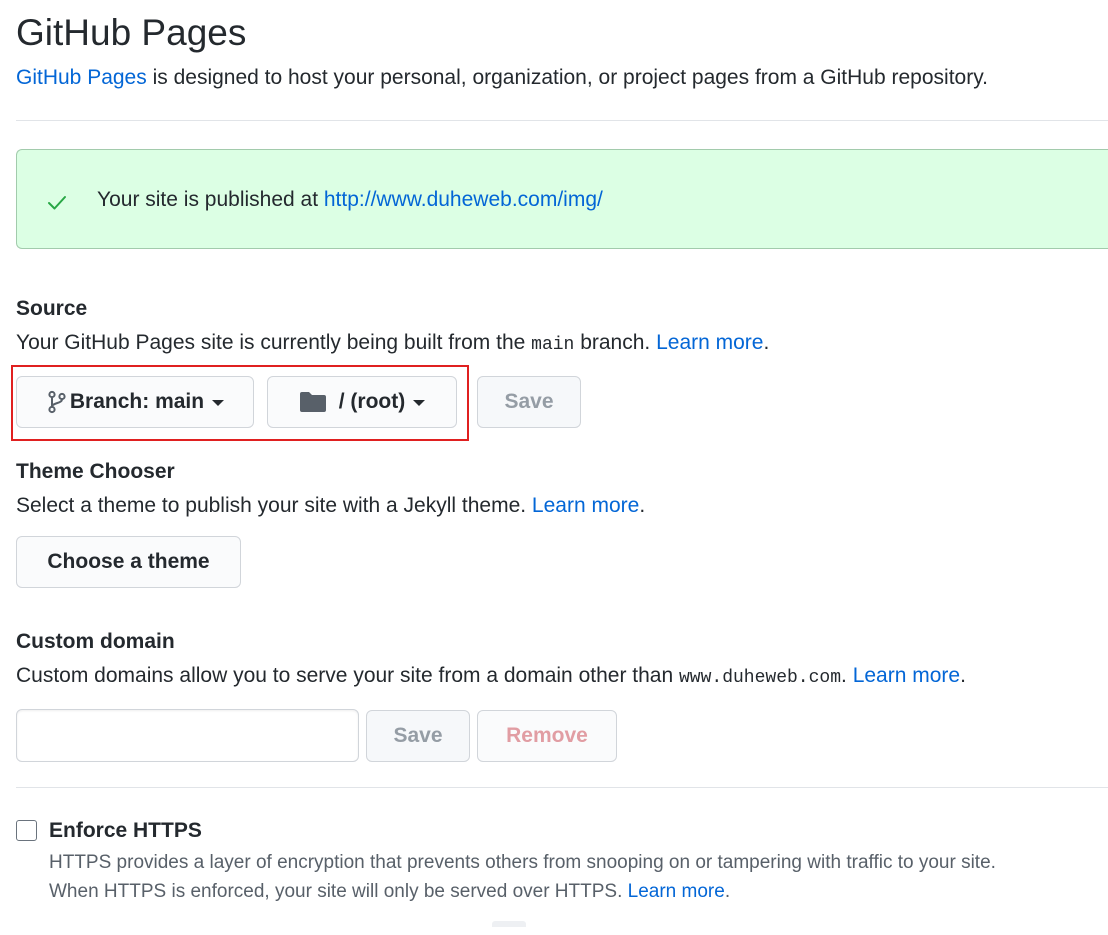 This screenshot has width=1108, height=935. Describe the element at coordinates (760, 678) in the screenshot. I see `custom-domain-code: www.duheweb.com` at that location.